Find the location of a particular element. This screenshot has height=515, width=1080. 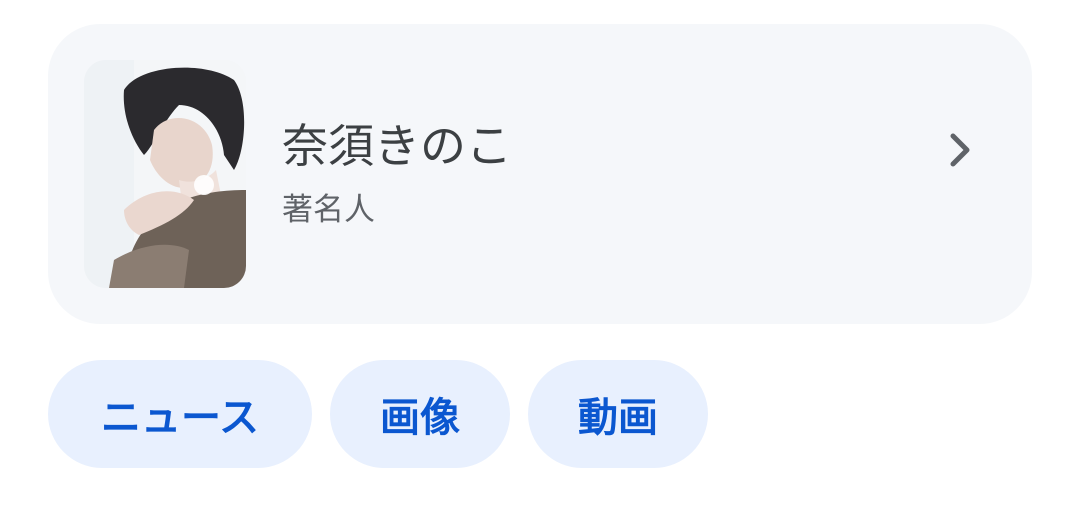

chip-videos: 動画 is located at coordinates (618, 414).